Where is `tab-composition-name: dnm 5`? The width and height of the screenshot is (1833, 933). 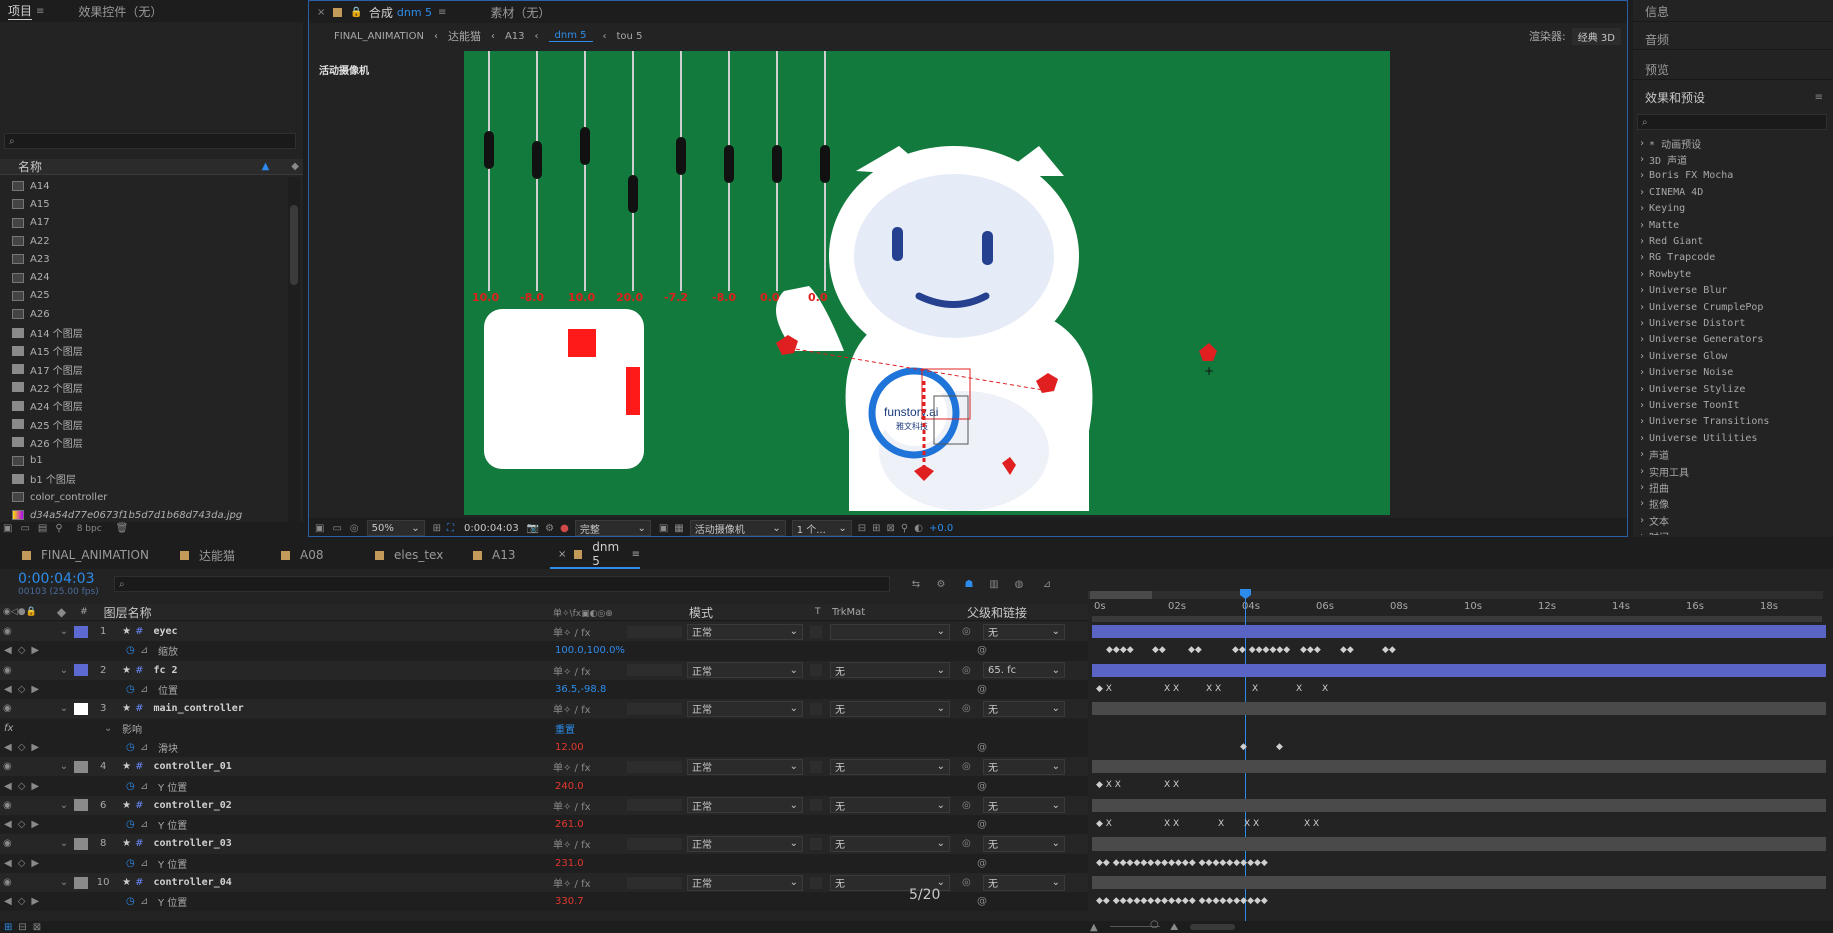
tab-composition-name: dnm 5 is located at coordinates (414, 12).